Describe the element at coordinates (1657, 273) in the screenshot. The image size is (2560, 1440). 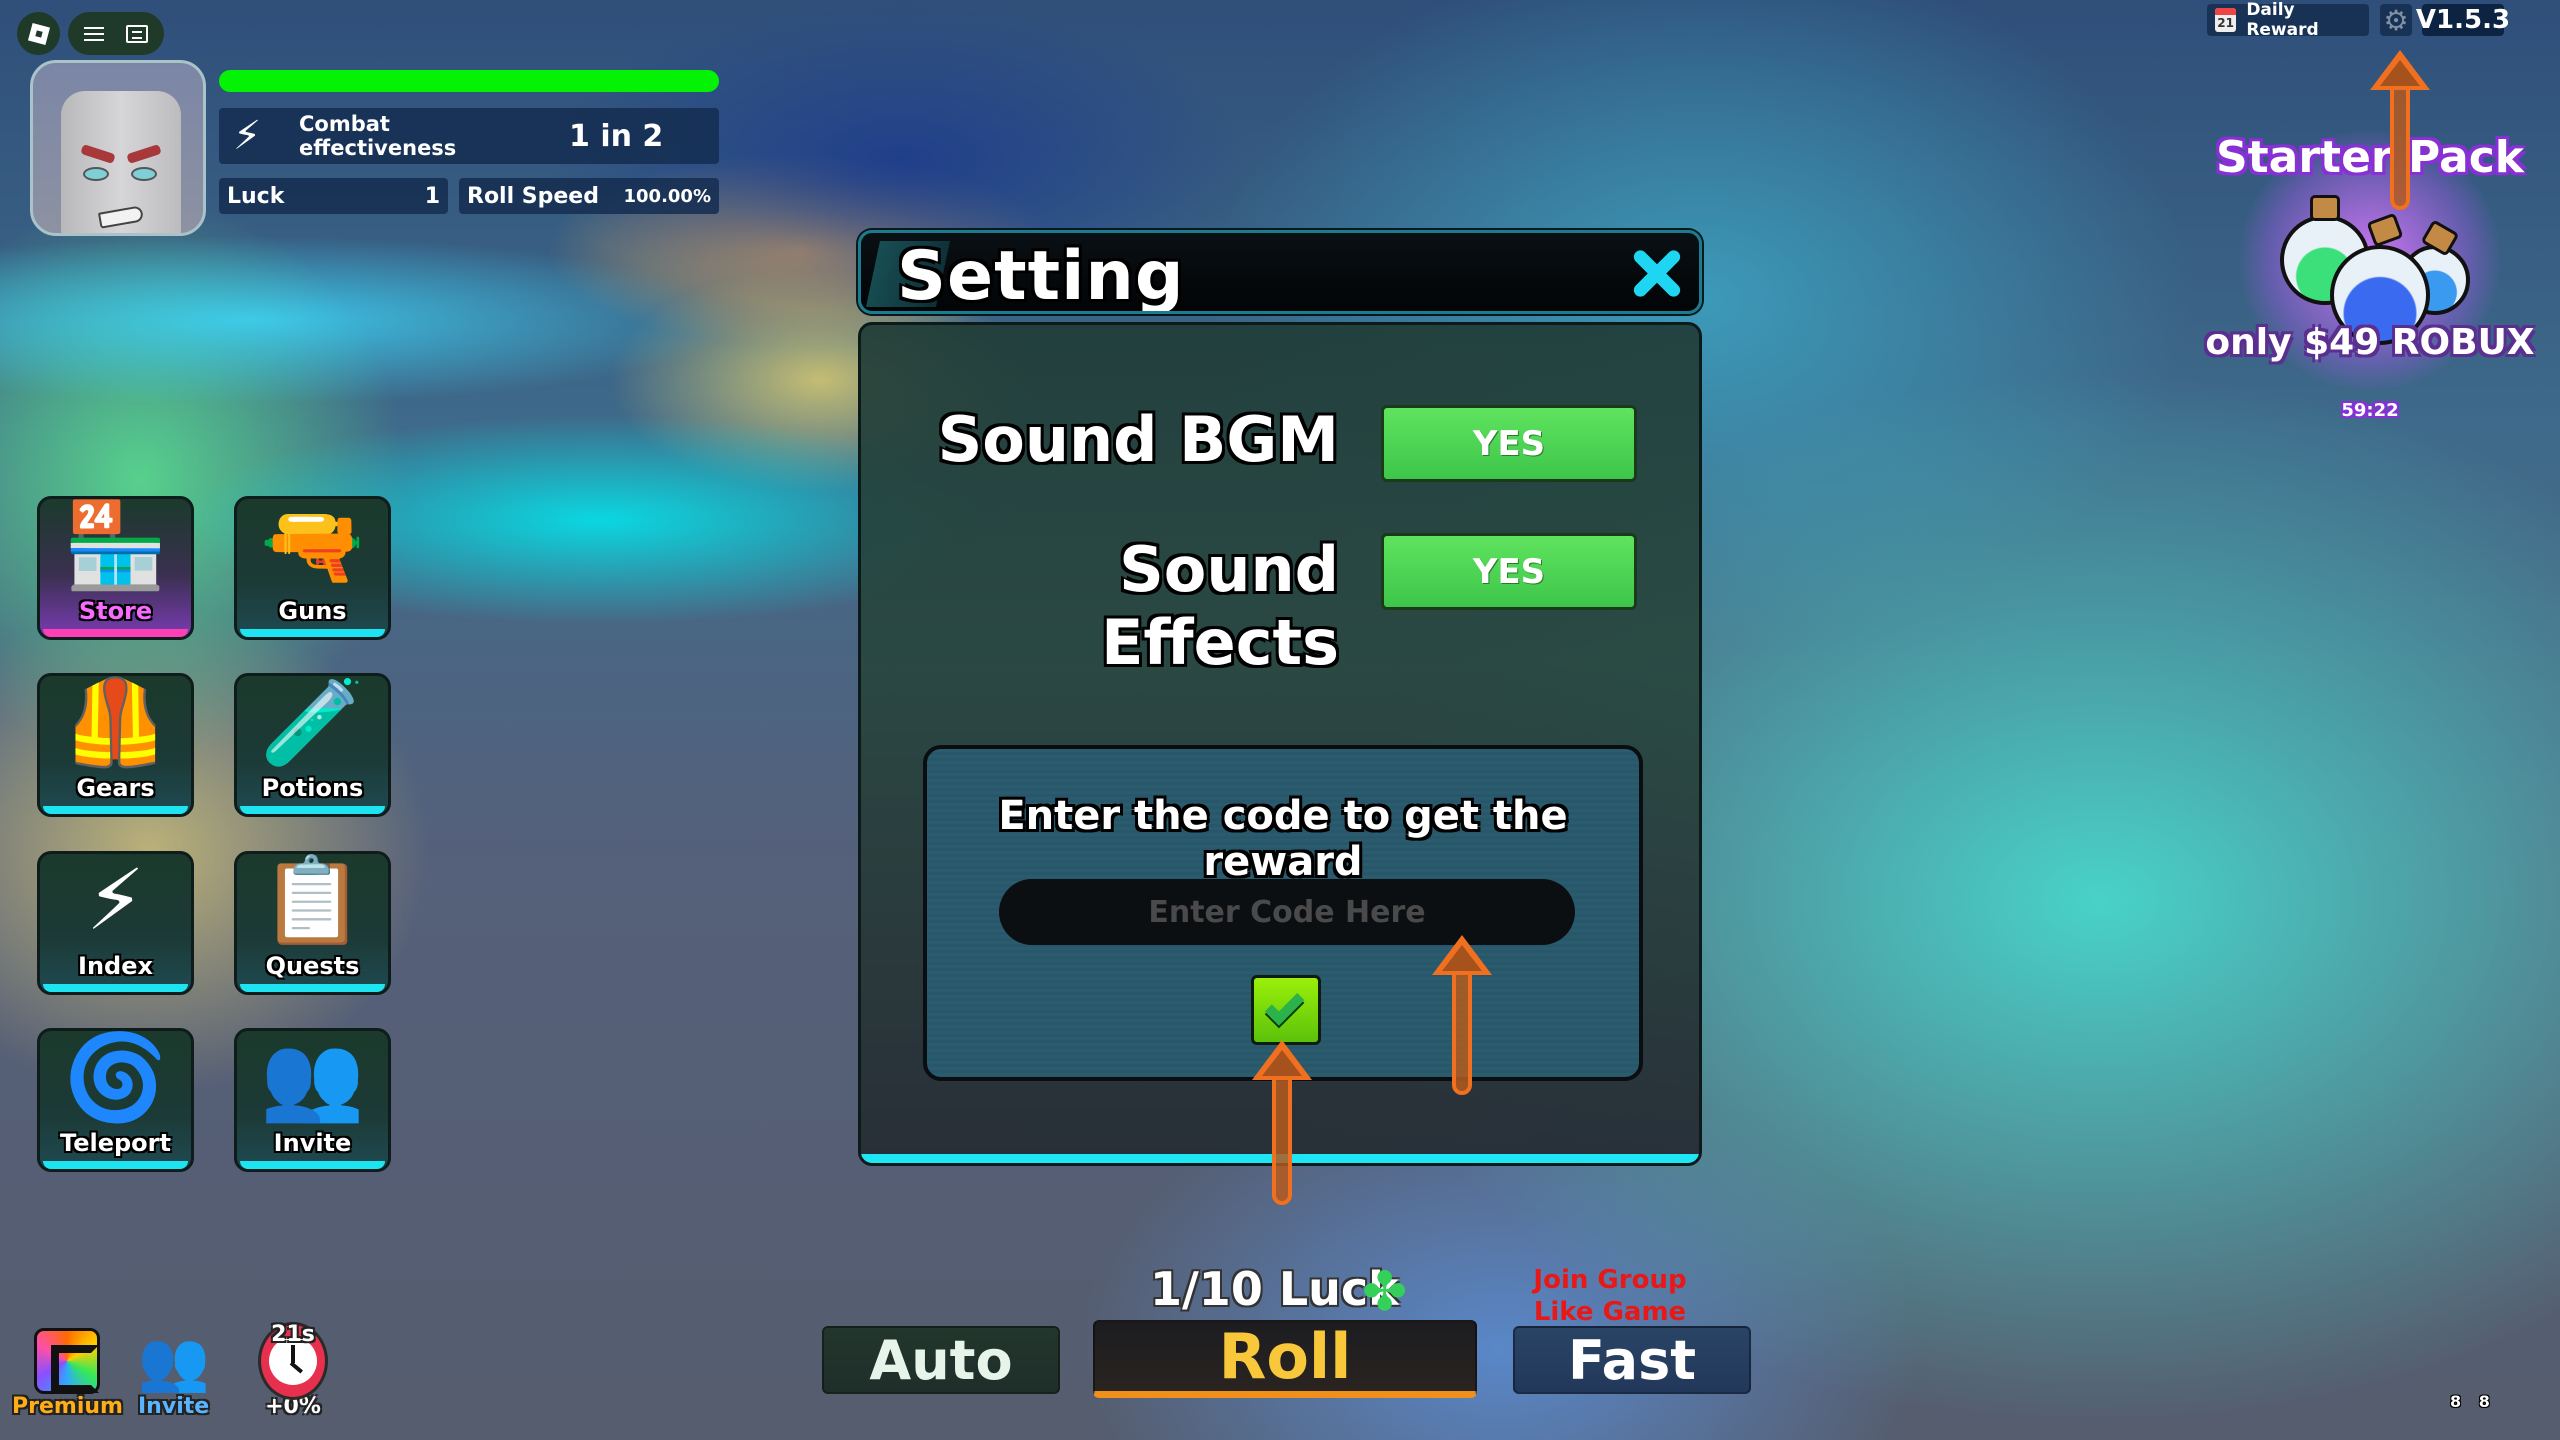
I see `close-icon` at that location.